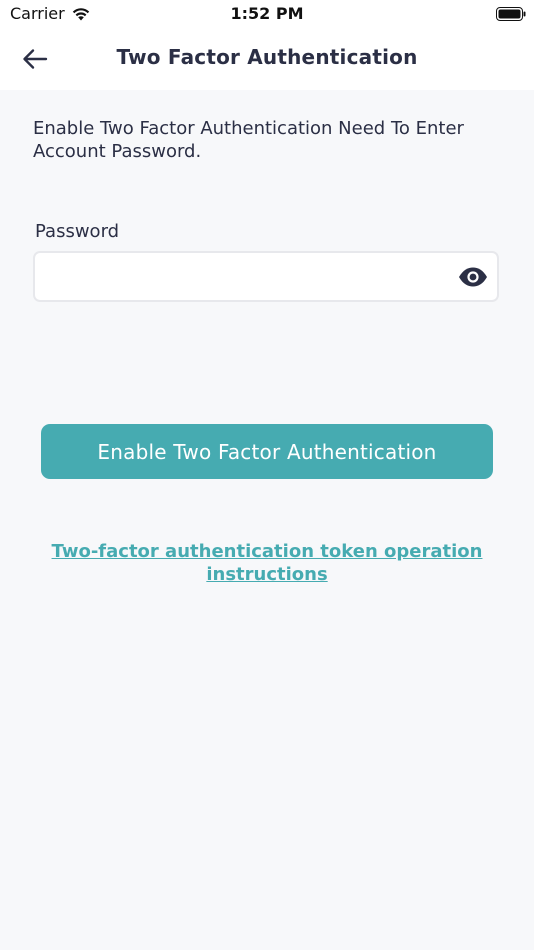 The width and height of the screenshot is (534, 950). I want to click on eye-icon, so click(473, 277).